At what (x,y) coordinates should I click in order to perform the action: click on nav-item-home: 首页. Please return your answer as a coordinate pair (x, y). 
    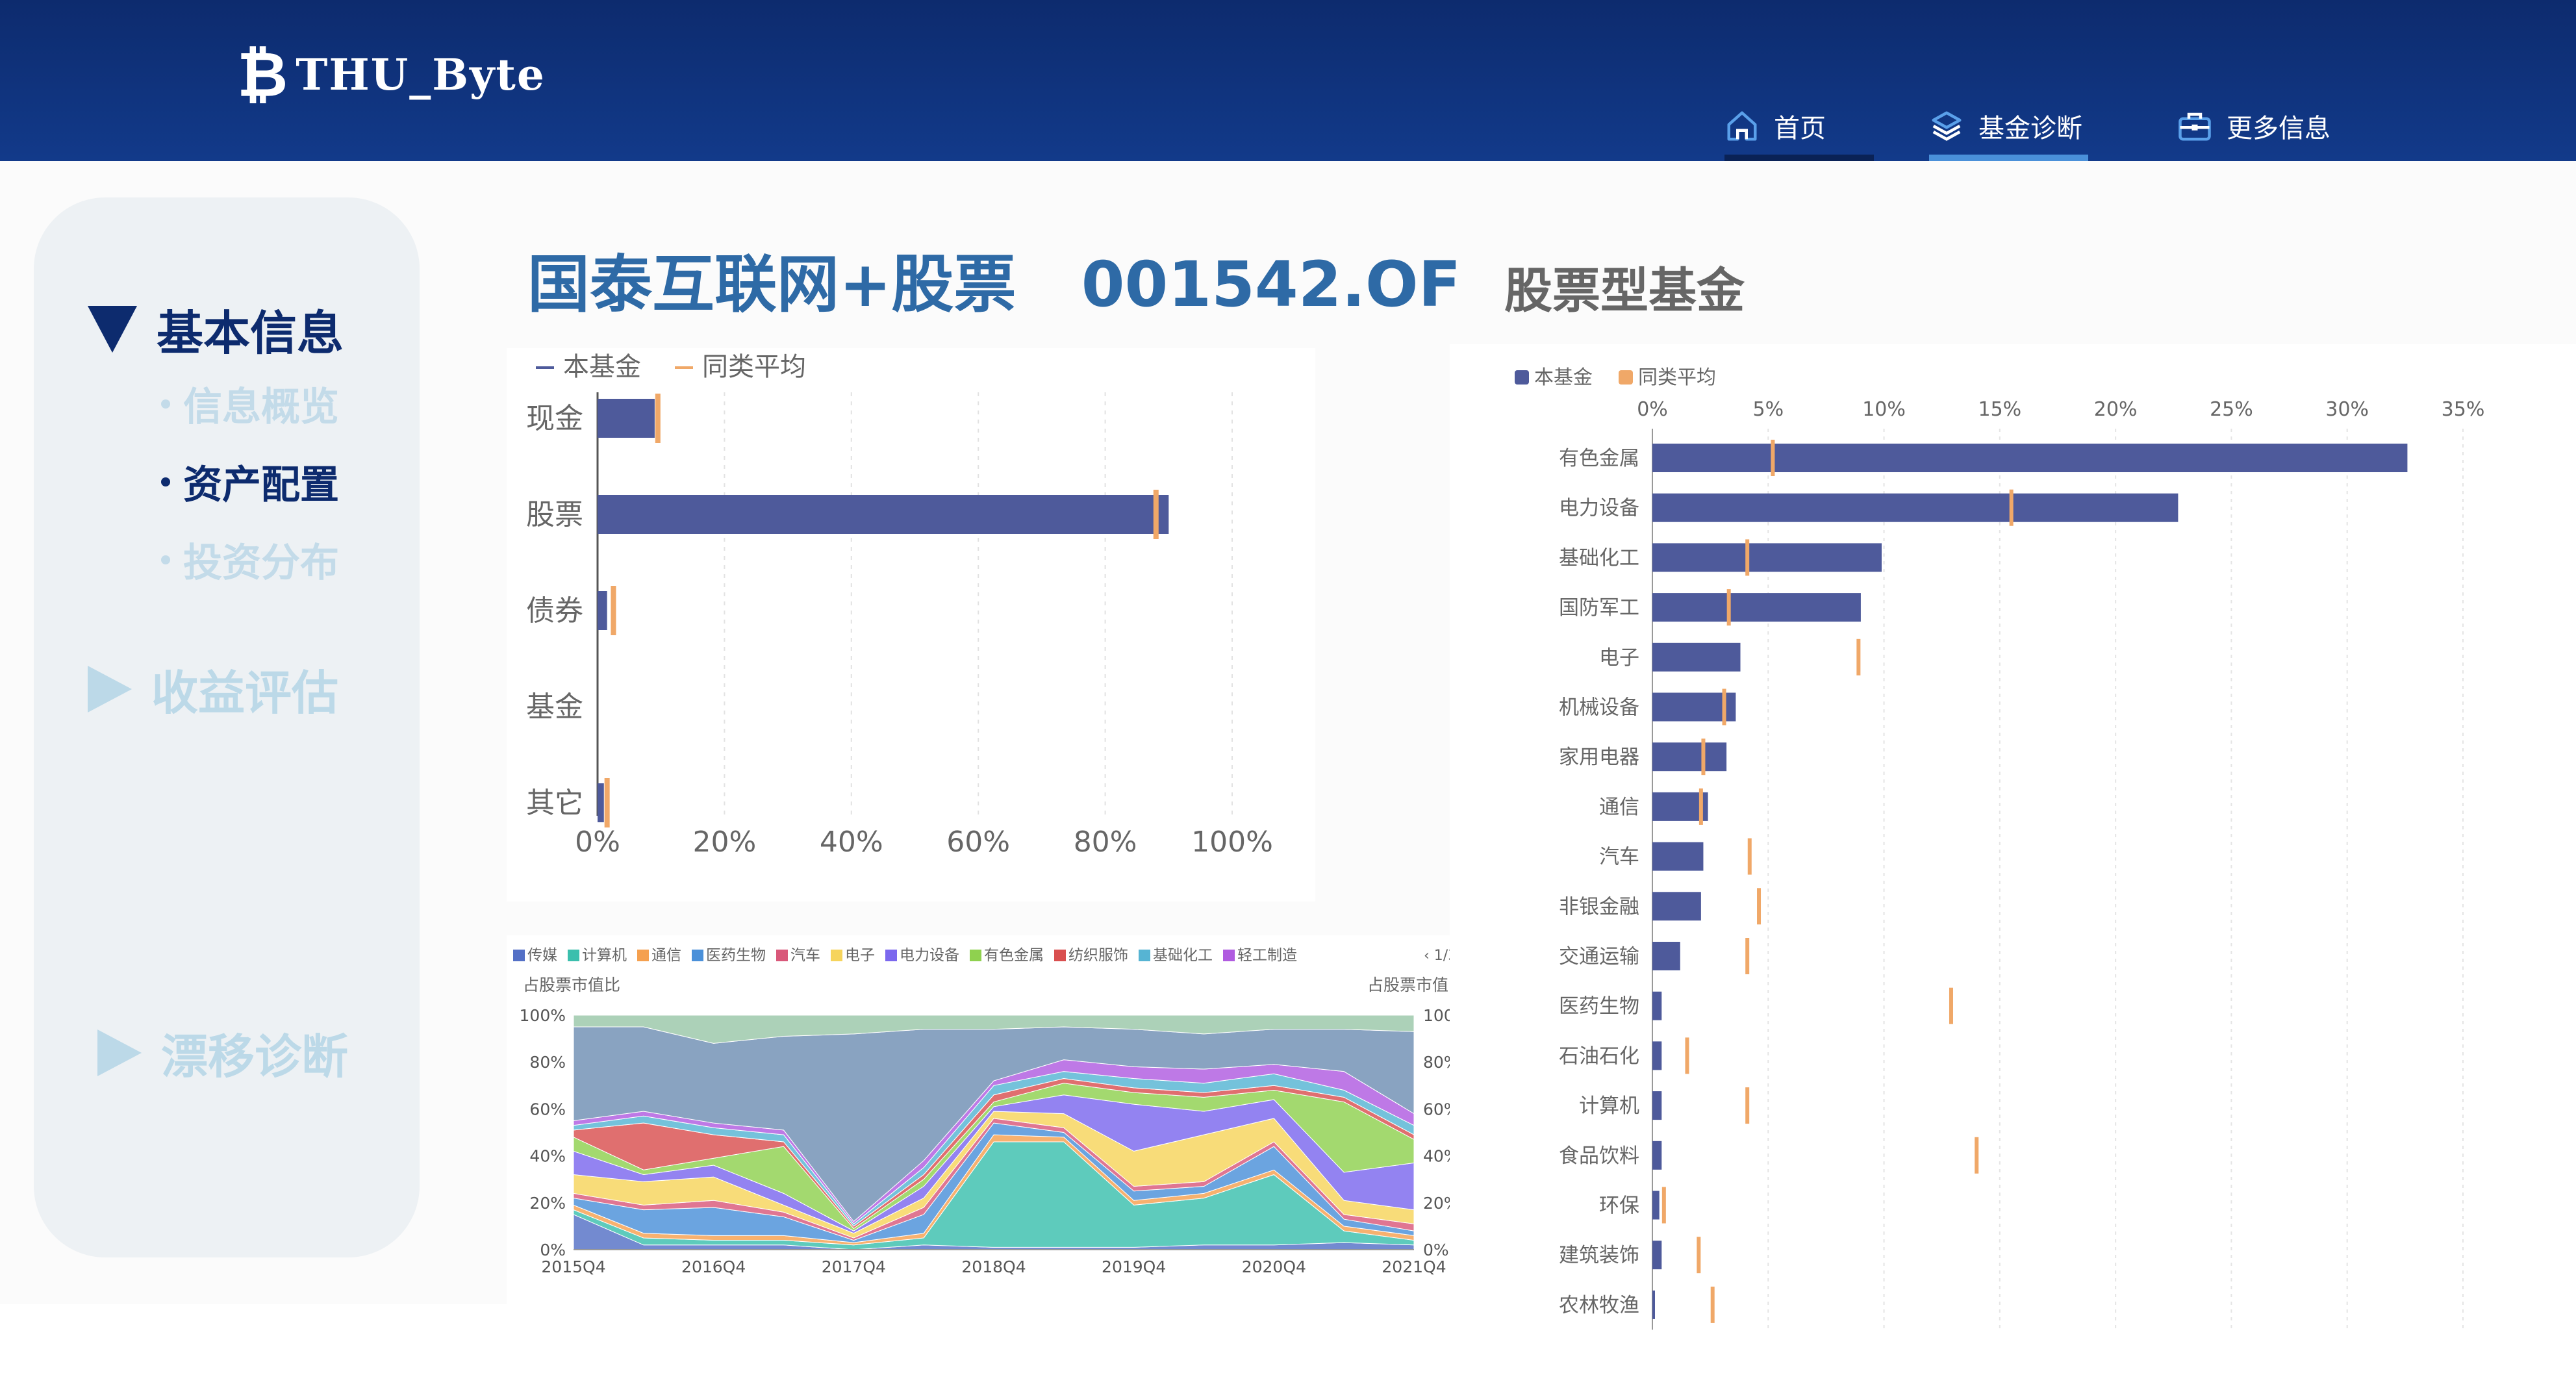
    Looking at the image, I should click on (1799, 126).